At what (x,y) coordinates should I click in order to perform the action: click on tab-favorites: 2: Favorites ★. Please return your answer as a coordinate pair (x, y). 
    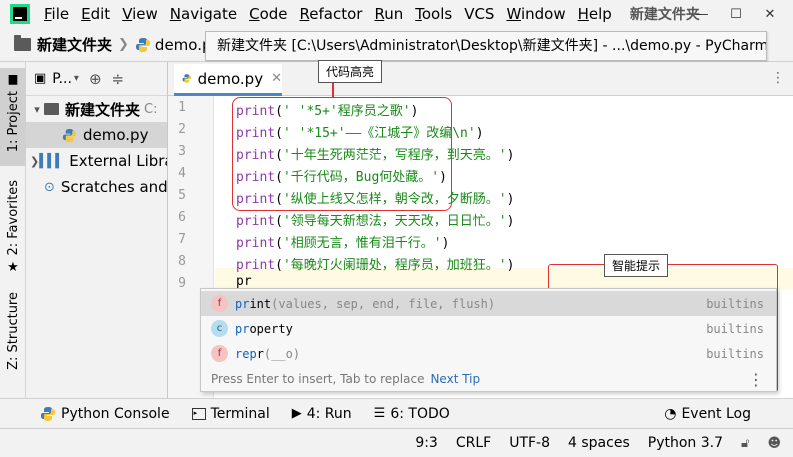
    Looking at the image, I should click on (13, 230).